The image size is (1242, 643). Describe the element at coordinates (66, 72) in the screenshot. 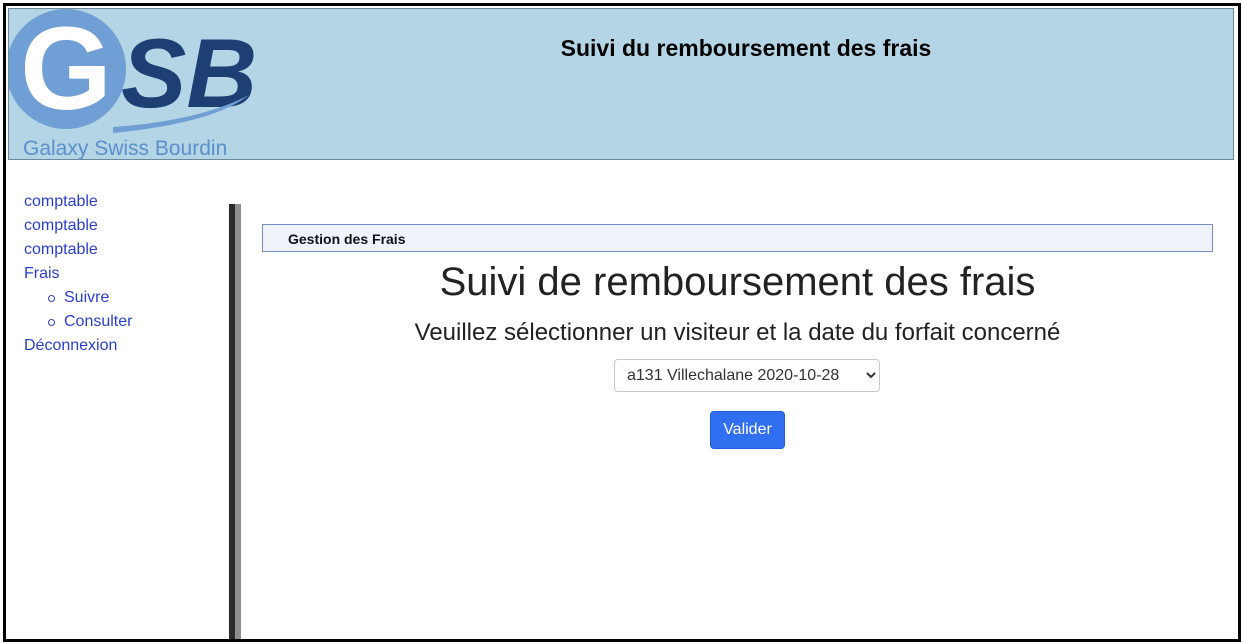

I see `logo-letter-g: G` at that location.